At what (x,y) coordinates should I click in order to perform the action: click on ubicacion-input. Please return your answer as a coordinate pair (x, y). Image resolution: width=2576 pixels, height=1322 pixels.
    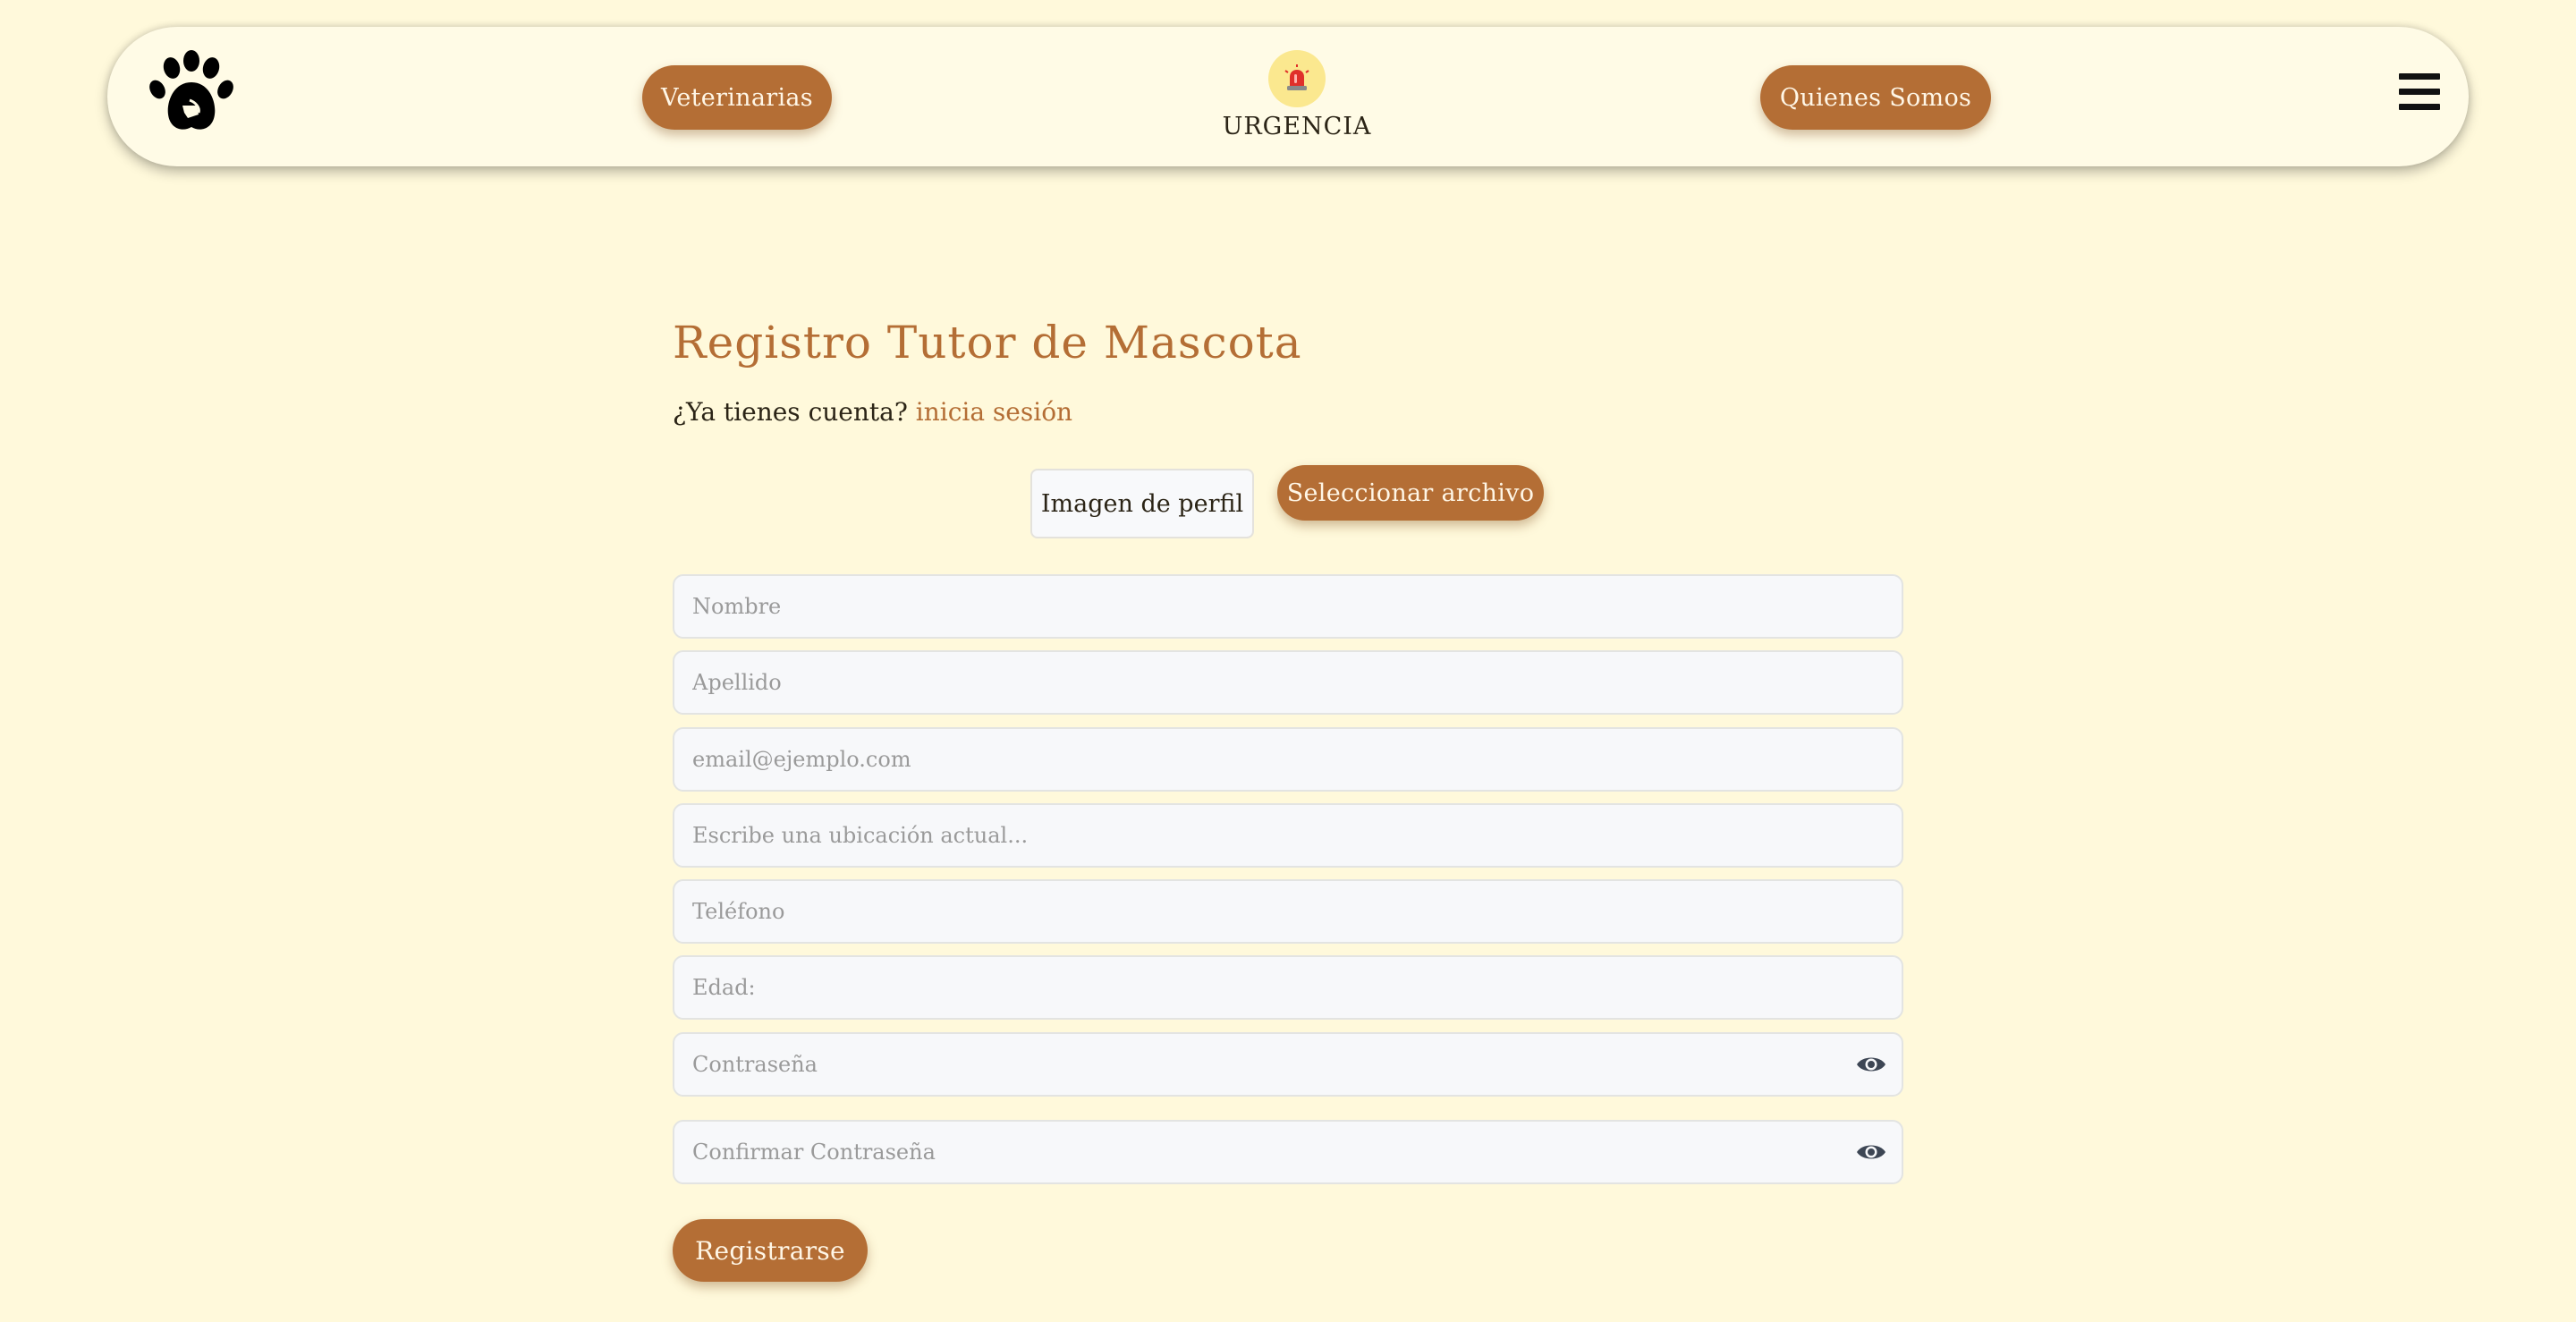
    Looking at the image, I should click on (1288, 836).